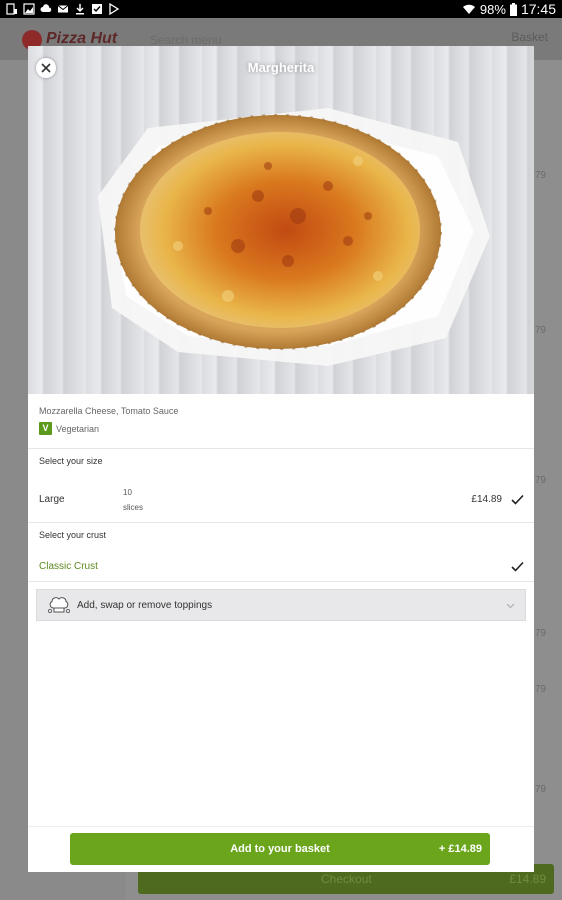 The width and height of the screenshot is (562, 900). What do you see at coordinates (133, 507) in the screenshot?
I see `size-slices-label: slices` at bounding box center [133, 507].